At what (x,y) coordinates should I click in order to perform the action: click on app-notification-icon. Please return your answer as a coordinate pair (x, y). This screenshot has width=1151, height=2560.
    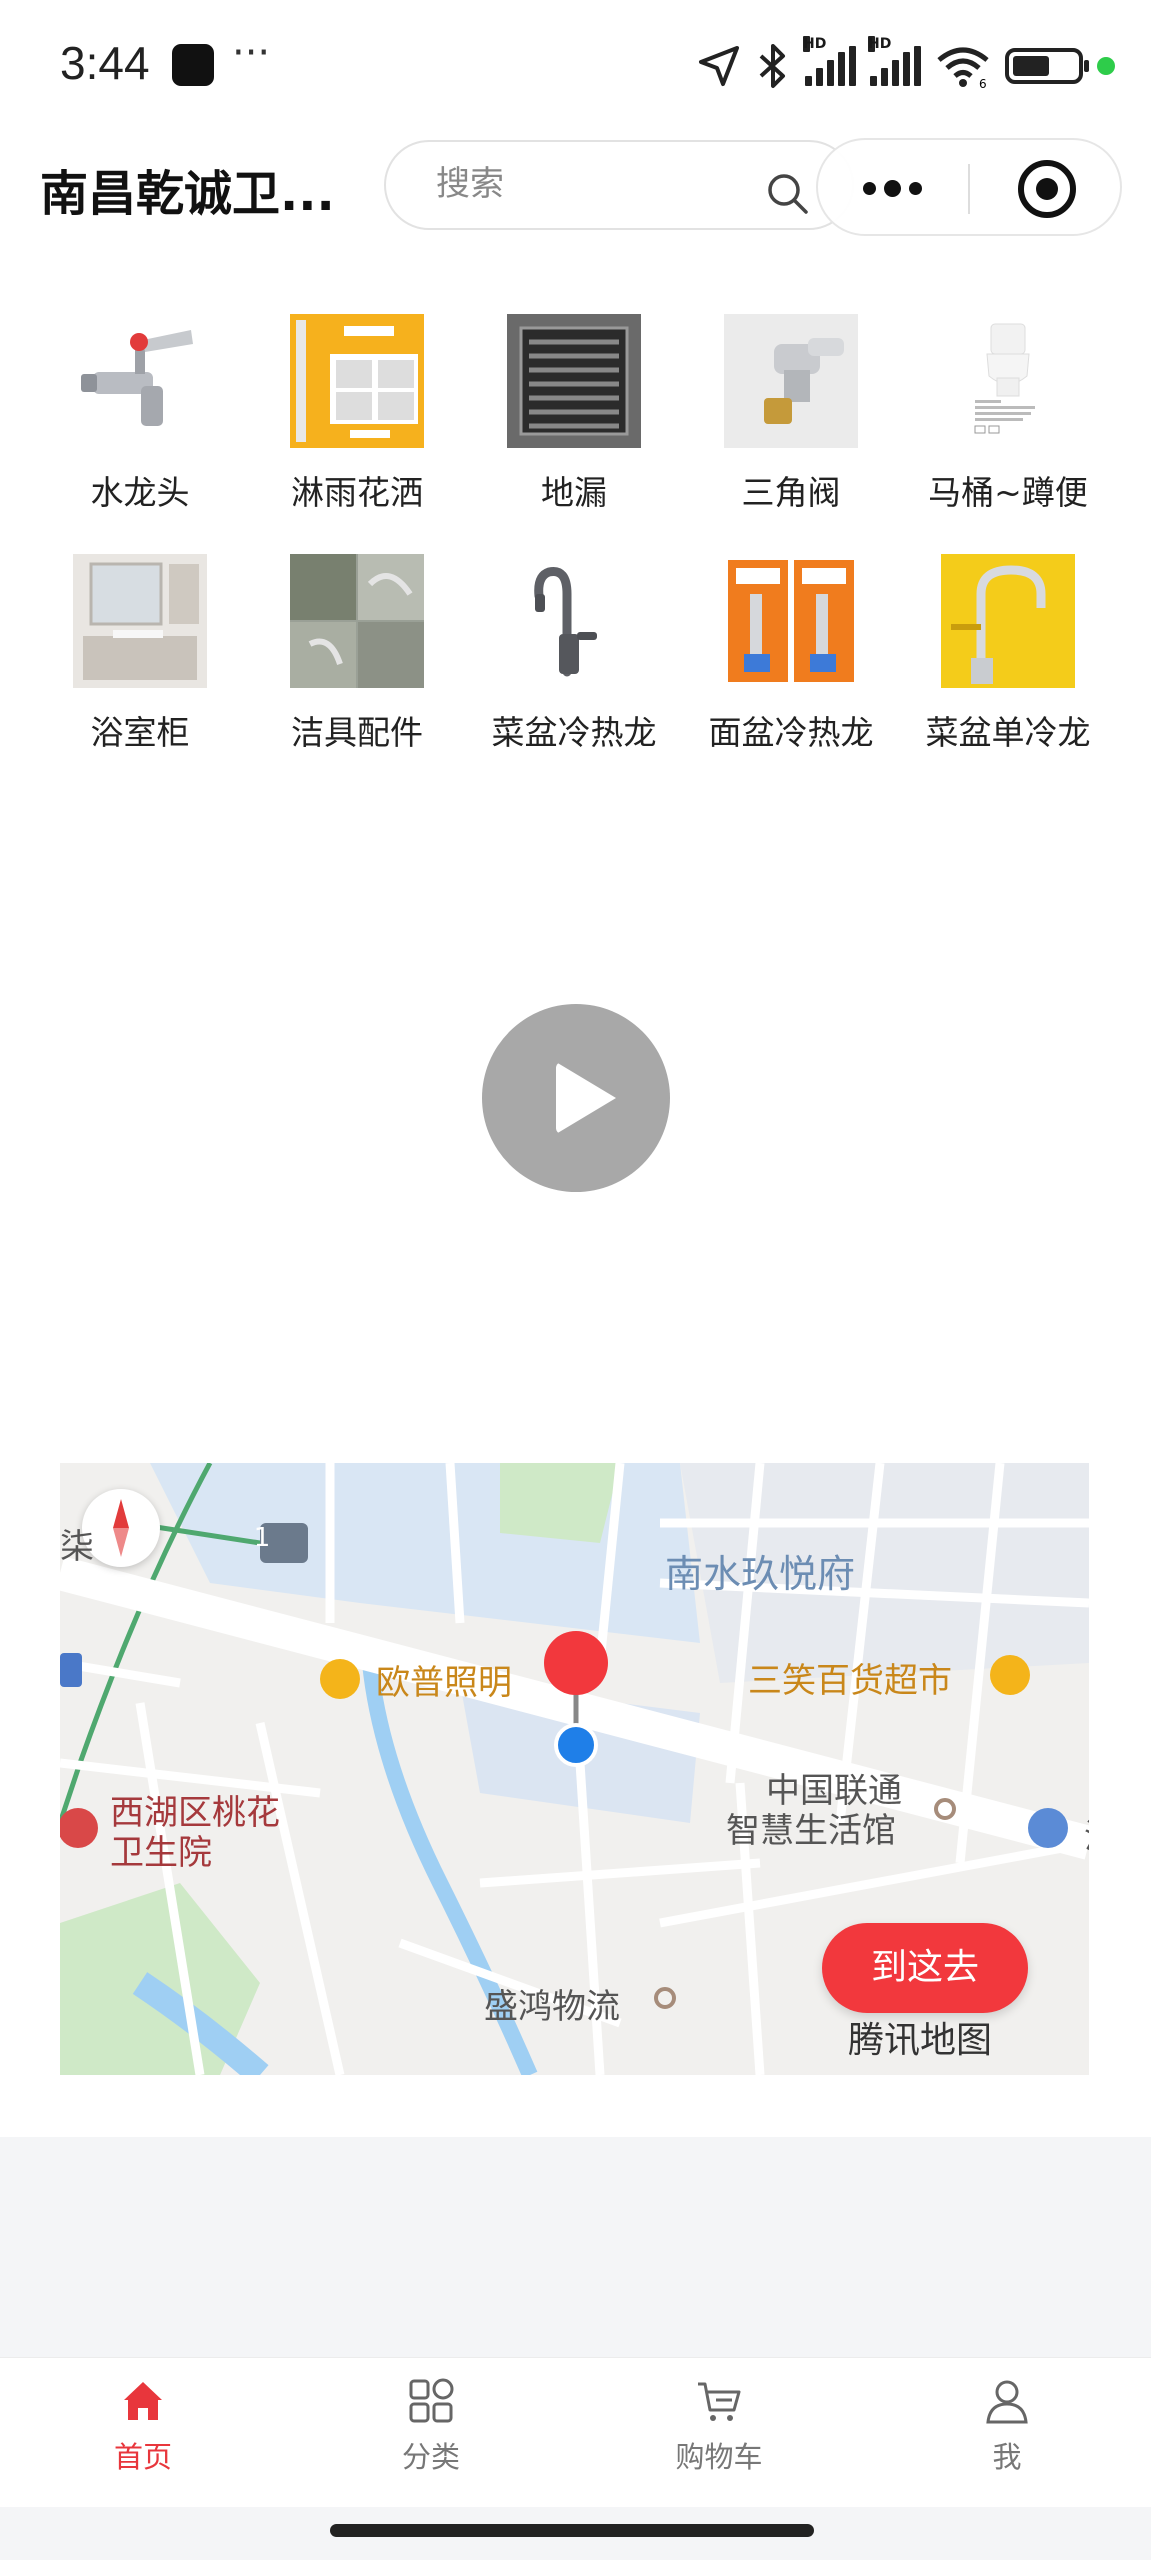
    Looking at the image, I should click on (193, 65).